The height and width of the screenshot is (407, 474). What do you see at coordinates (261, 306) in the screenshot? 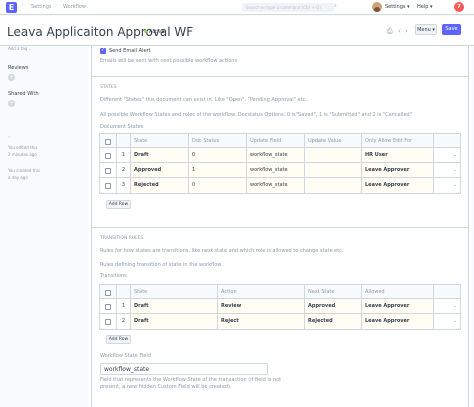
I see `action-cell: Review` at bounding box center [261, 306].